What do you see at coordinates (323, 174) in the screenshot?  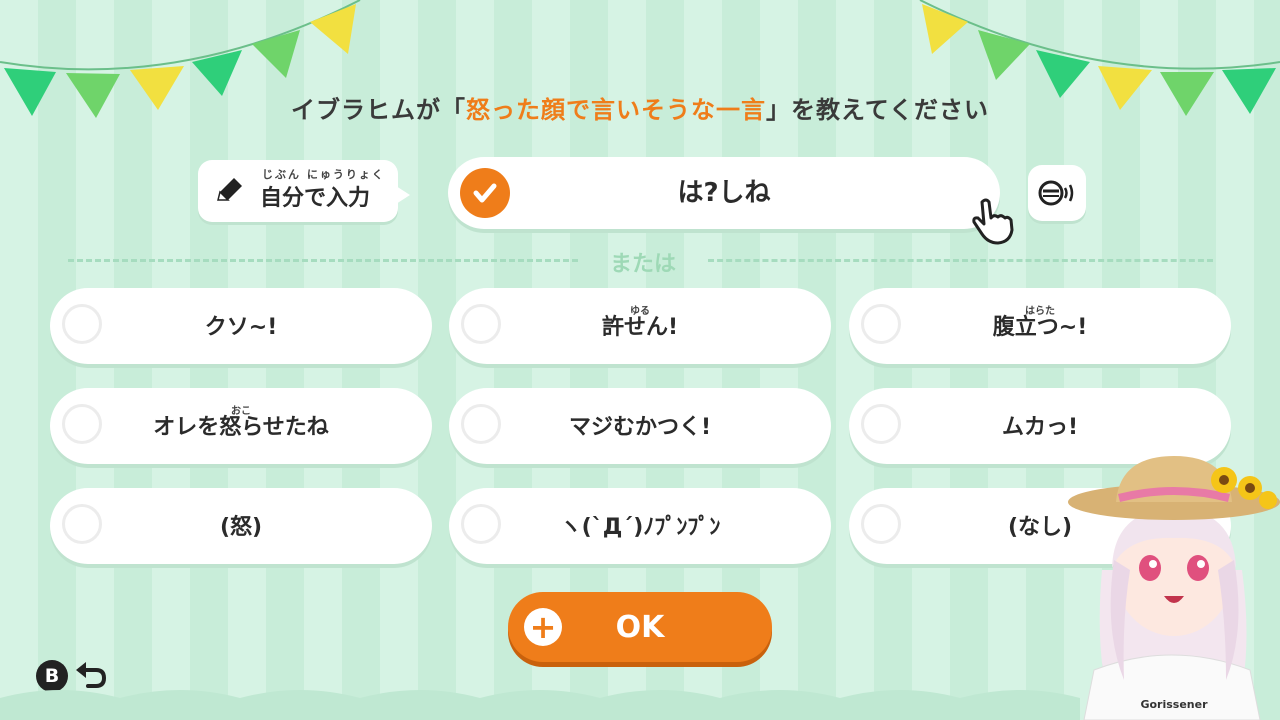 I see `self-input-ruby: じぶん にゅうりょく` at bounding box center [323, 174].